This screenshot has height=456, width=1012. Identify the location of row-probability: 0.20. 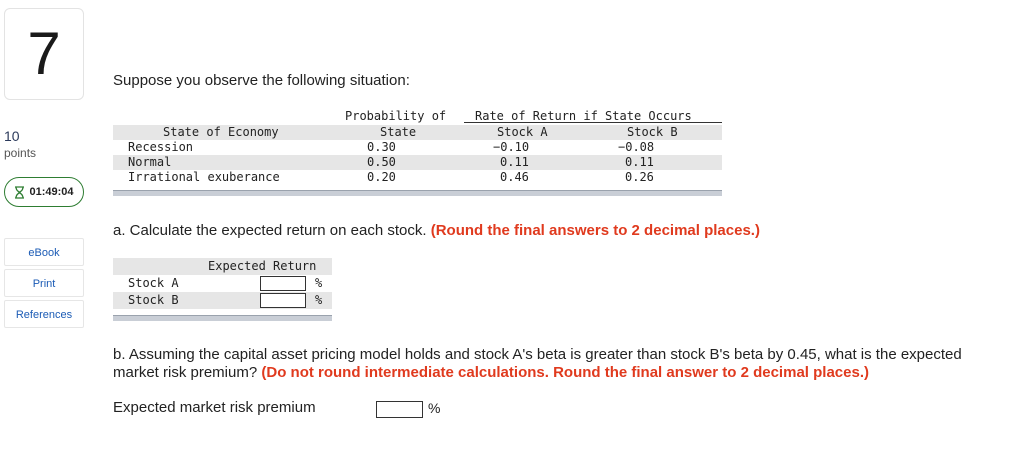
(381, 177).